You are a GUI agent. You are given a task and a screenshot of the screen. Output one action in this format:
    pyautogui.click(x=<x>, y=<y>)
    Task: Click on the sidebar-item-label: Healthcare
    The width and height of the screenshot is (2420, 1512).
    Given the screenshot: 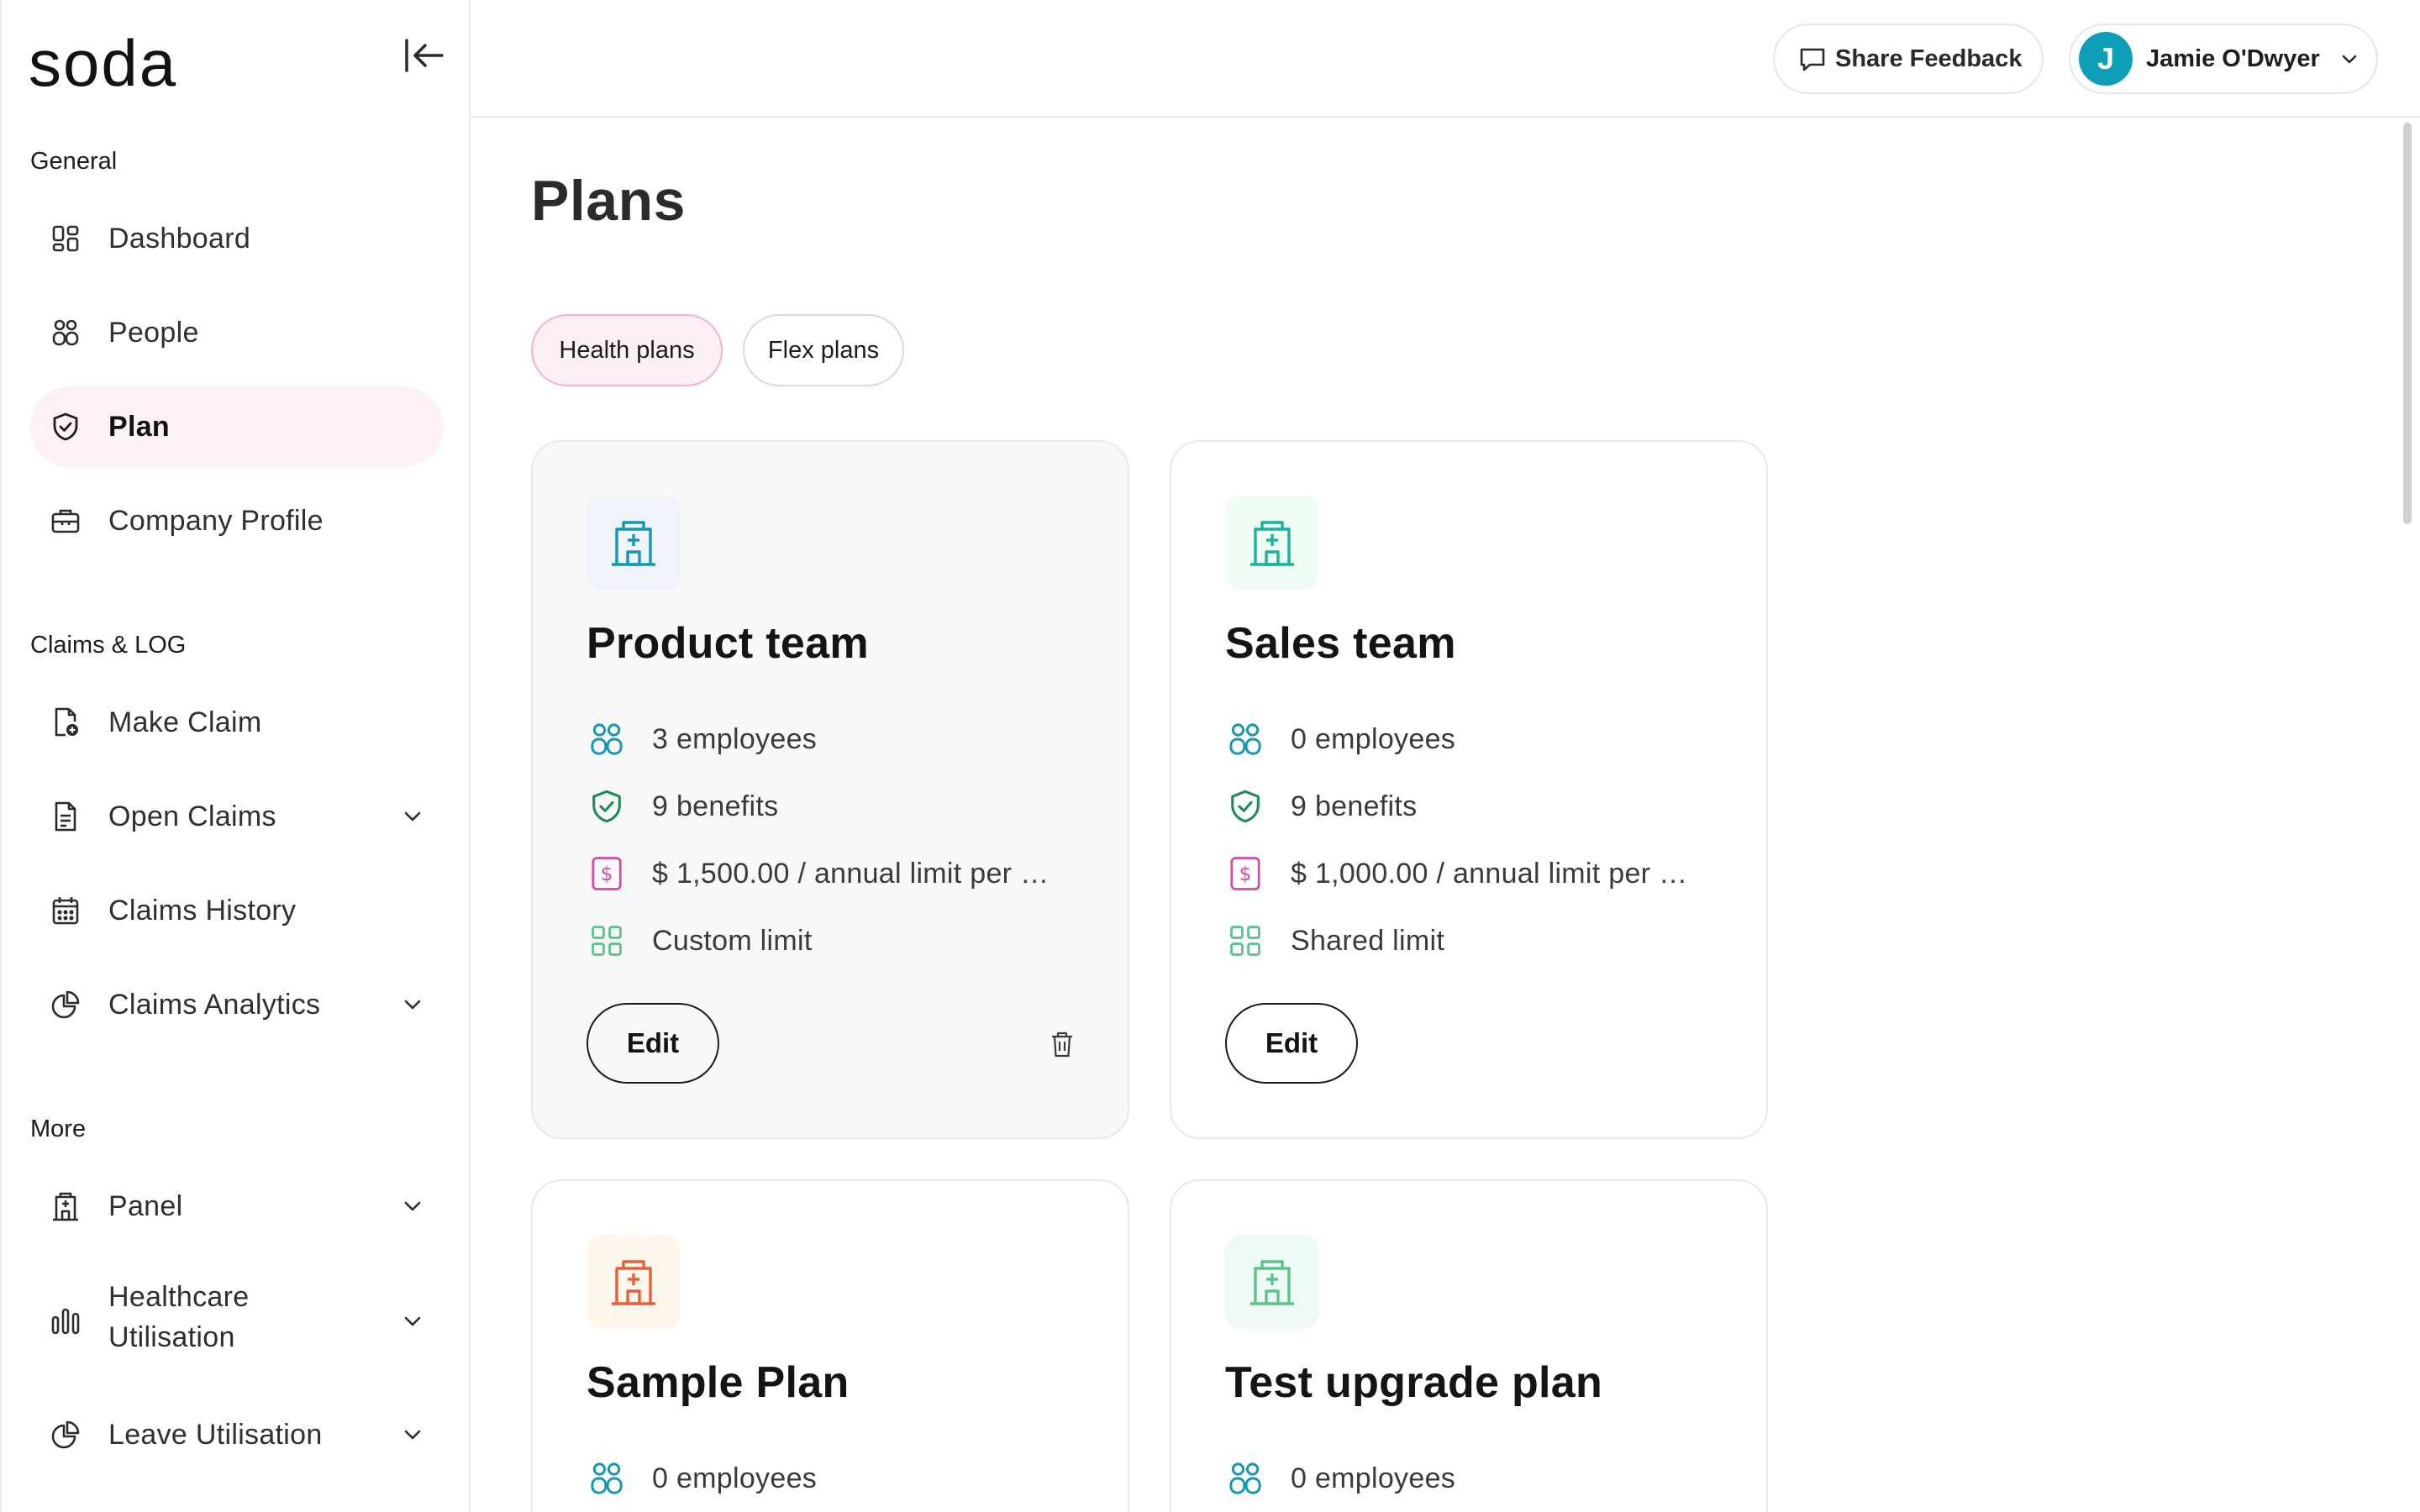 What is the action you would take?
    pyautogui.click(x=179, y=1297)
    